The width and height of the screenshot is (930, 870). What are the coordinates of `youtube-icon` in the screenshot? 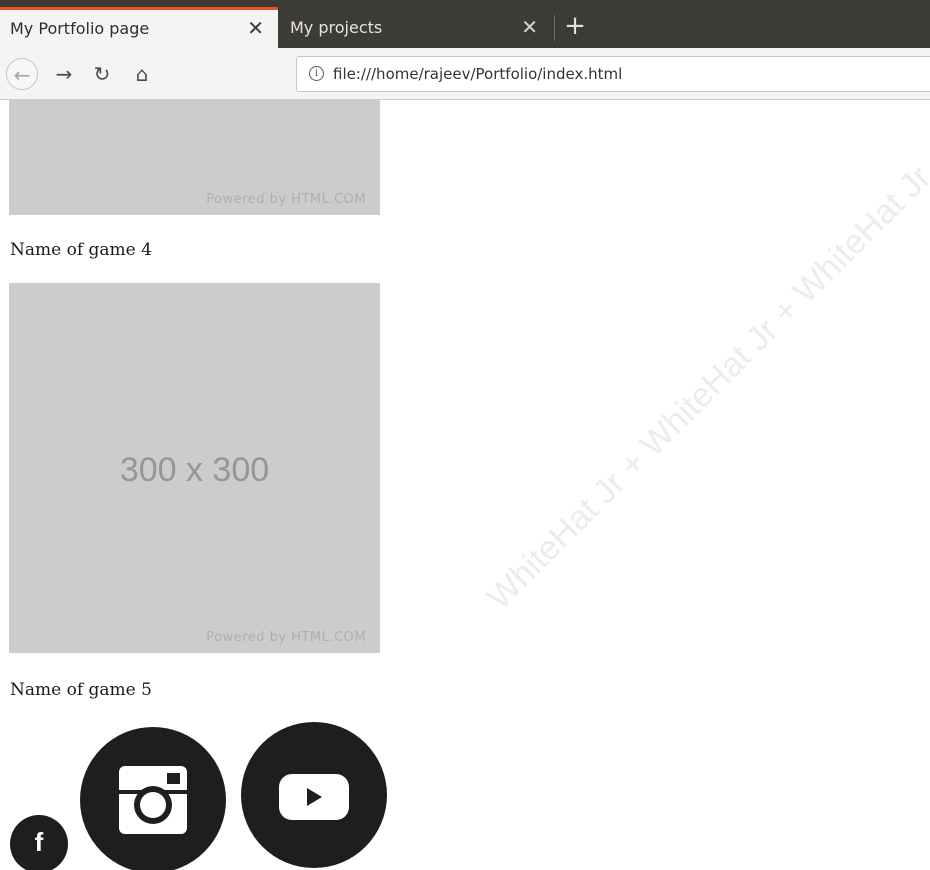 It's located at (314, 795).